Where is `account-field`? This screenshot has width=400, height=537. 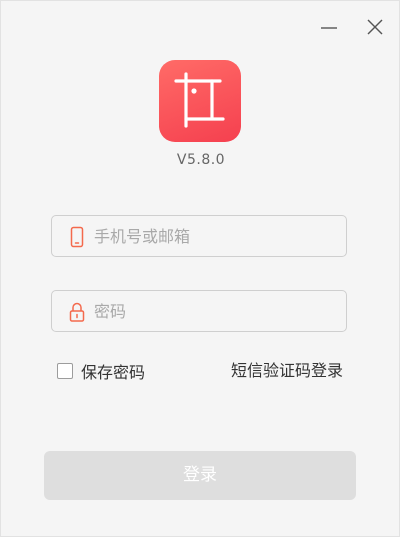 account-field is located at coordinates (199, 236).